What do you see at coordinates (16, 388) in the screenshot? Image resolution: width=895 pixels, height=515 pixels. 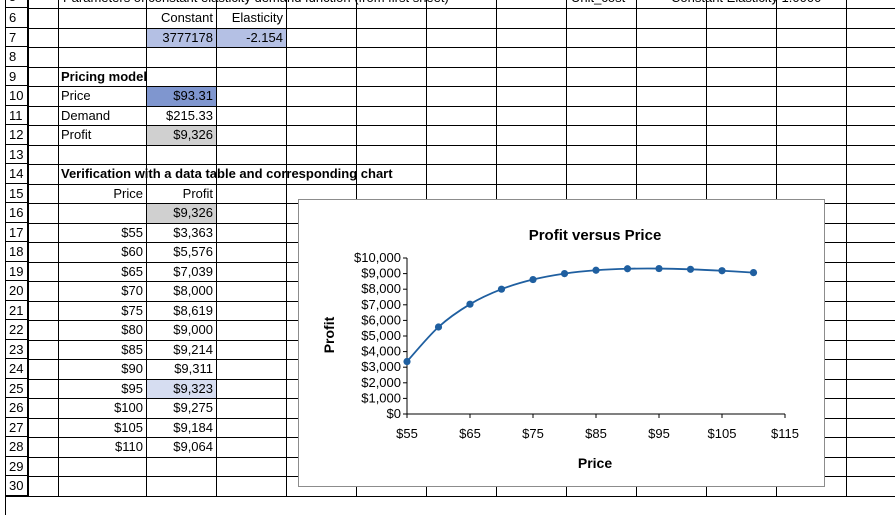 I see `row-header: 25` at bounding box center [16, 388].